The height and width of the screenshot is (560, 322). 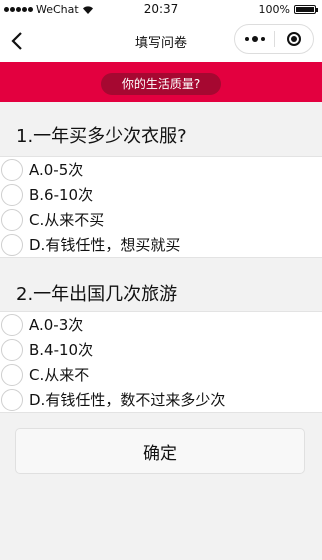 I want to click on option-q2-d: D.有钱任性，数不过来多少次, so click(x=161, y=399).